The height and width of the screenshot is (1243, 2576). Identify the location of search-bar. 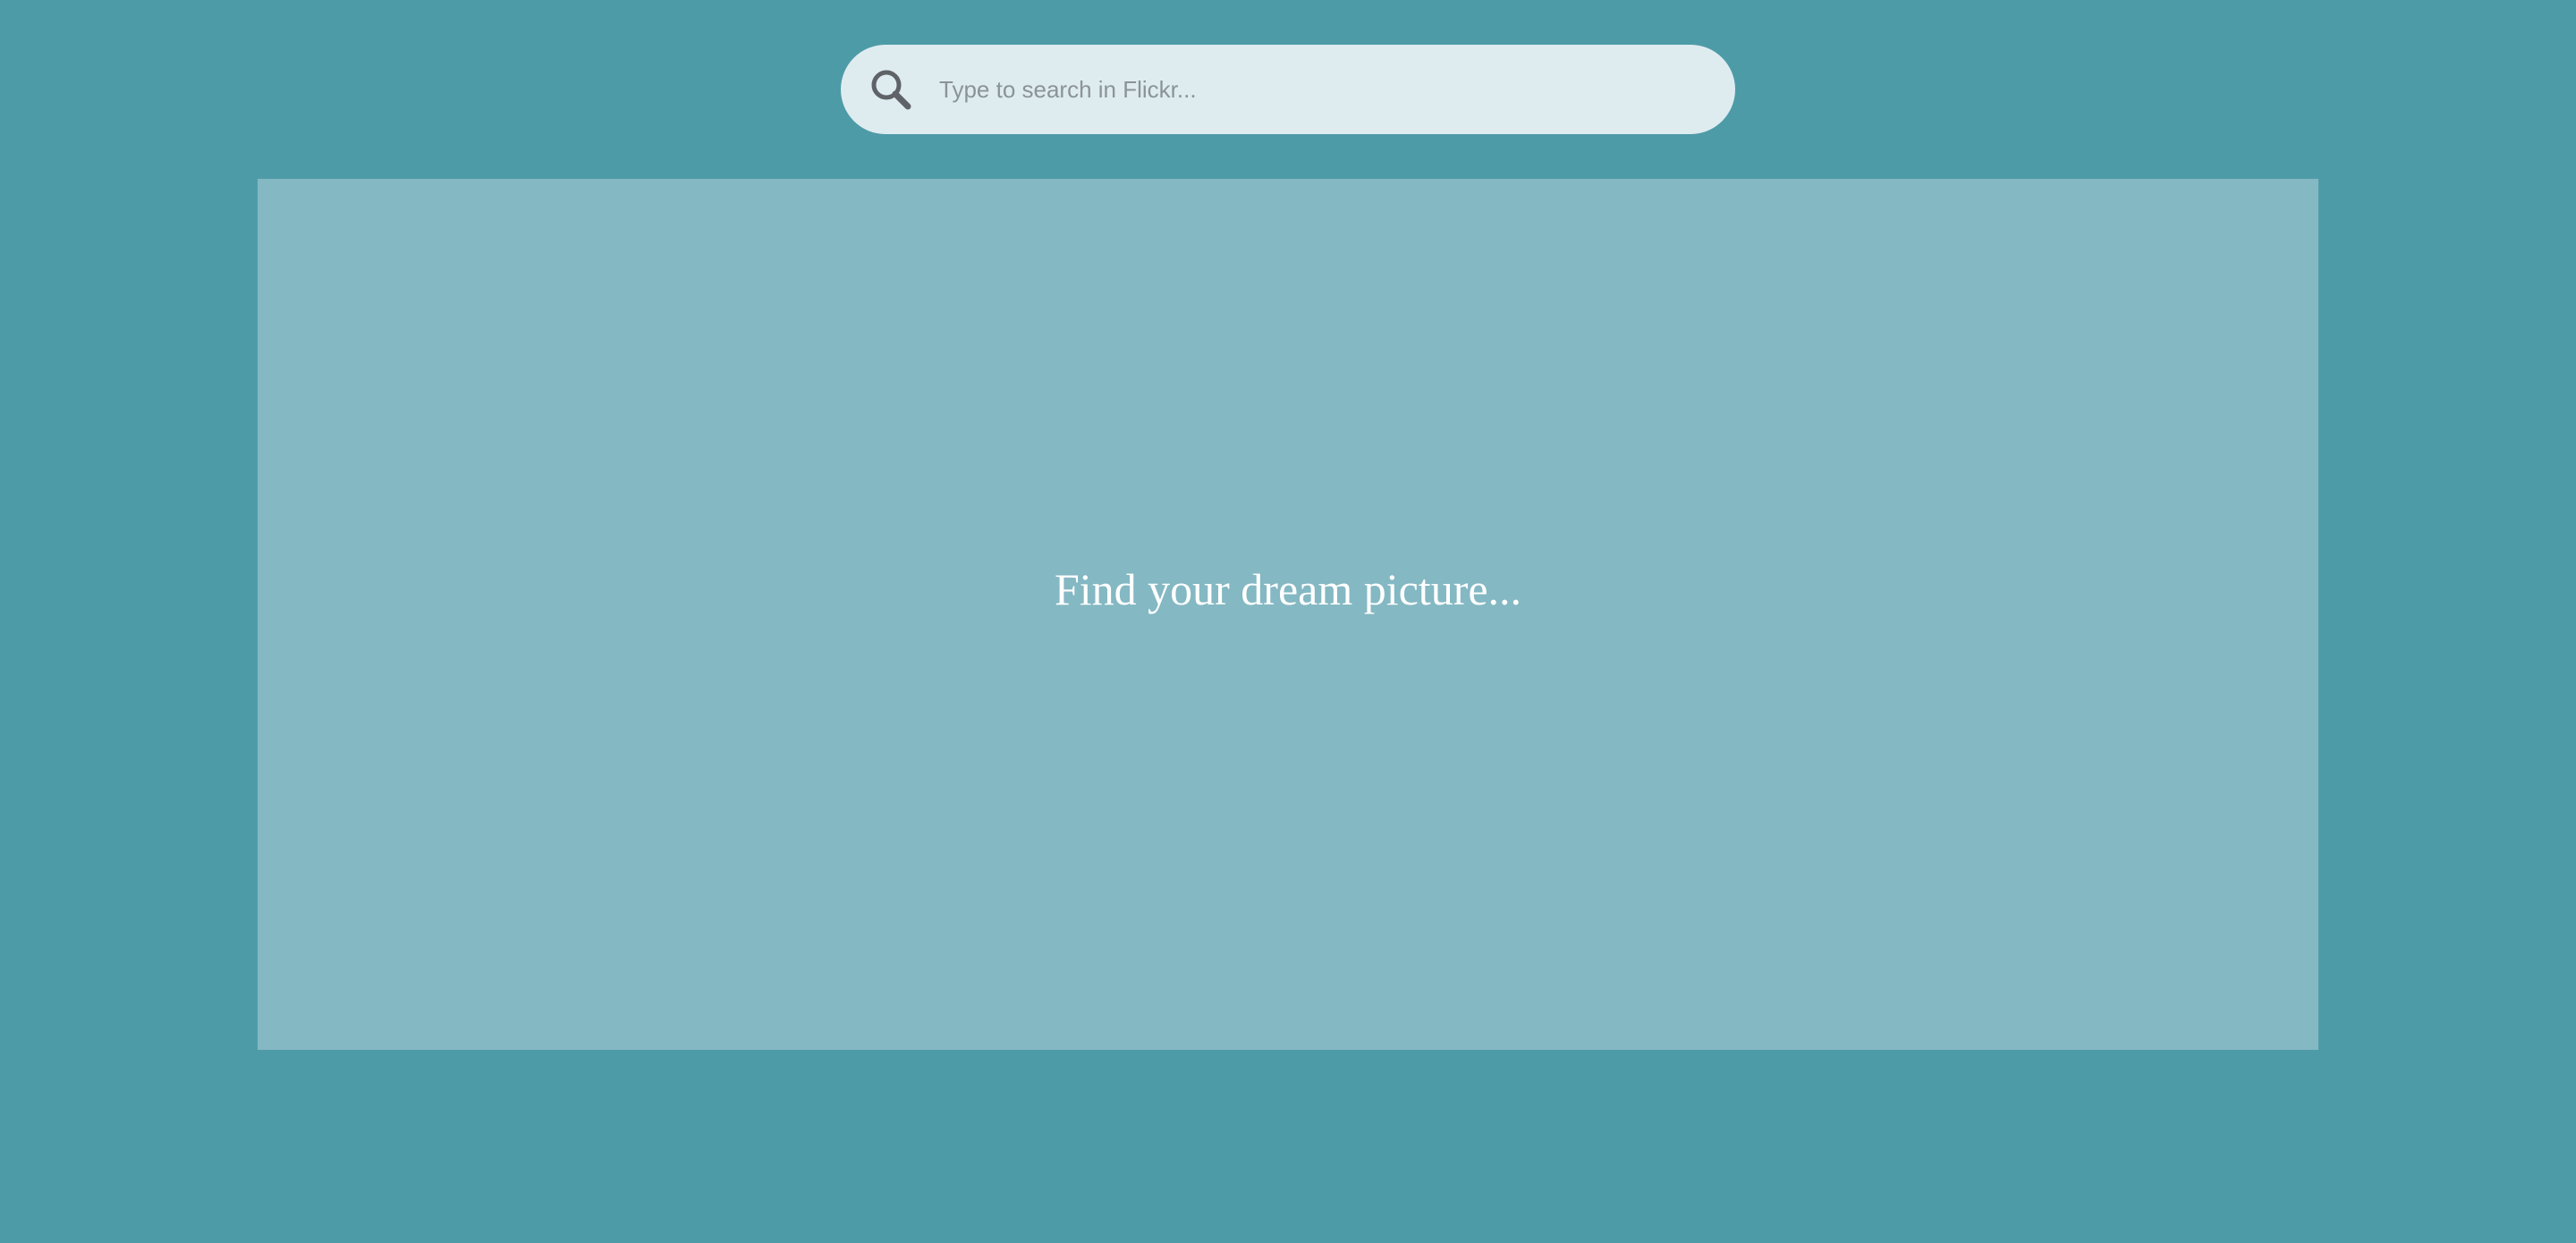
(1288, 89).